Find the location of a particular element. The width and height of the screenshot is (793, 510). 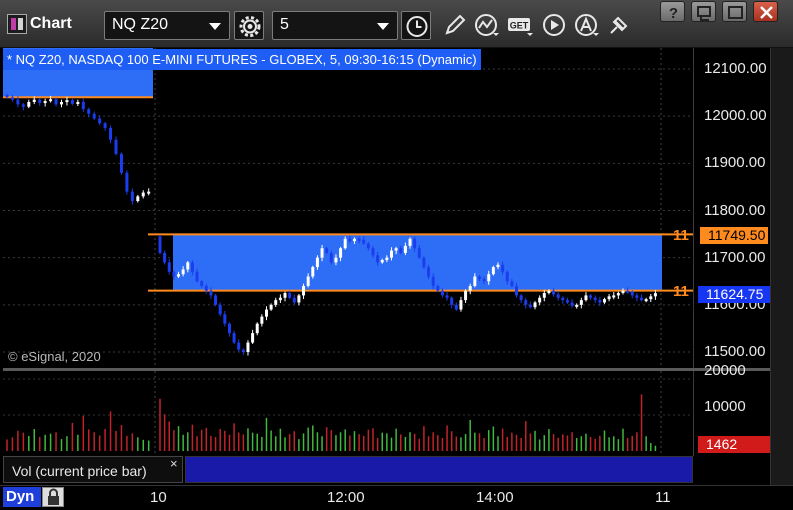

time-axis: 10 12:00 14:00 11 is located at coordinates (396, 497).